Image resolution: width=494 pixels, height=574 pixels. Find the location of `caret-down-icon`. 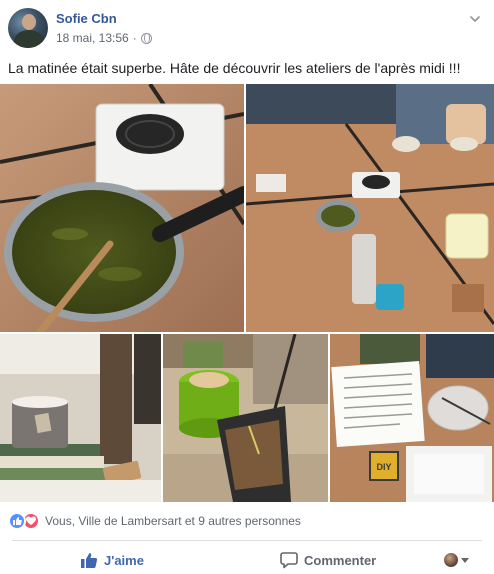

caret-down-icon is located at coordinates (465, 560).